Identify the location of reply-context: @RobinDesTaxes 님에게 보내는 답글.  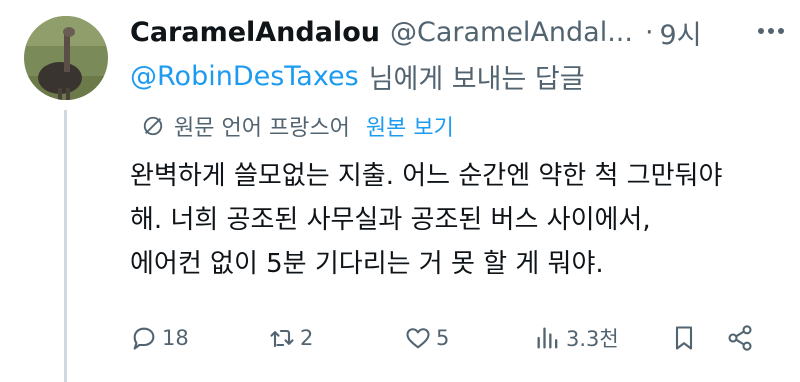
(357, 76).